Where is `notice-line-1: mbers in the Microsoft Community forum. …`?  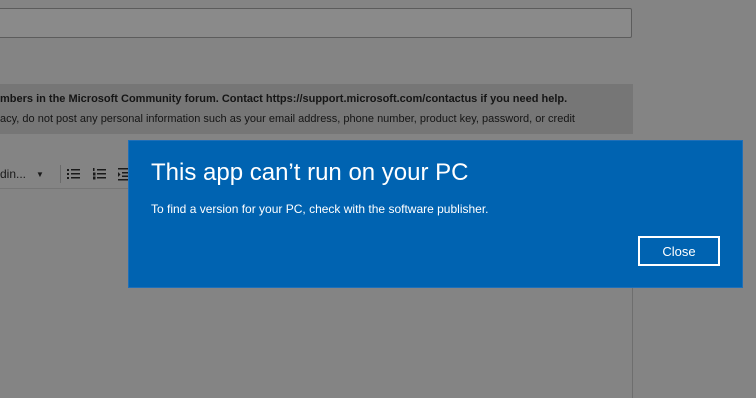
notice-line-1: mbers in the Microsoft Community forum. … is located at coordinates (284, 99).